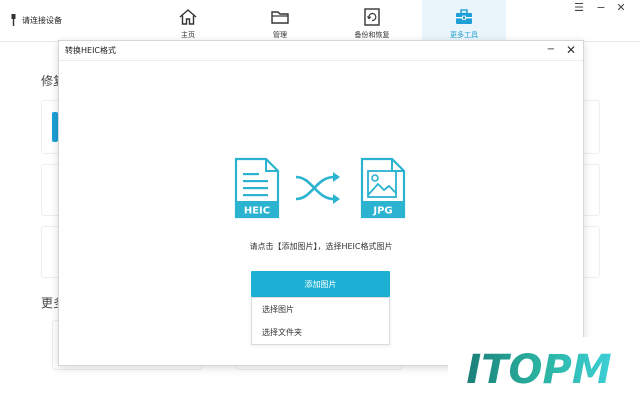 The width and height of the screenshot is (640, 407). I want to click on watermark-logo: ITOPM, so click(538, 370).